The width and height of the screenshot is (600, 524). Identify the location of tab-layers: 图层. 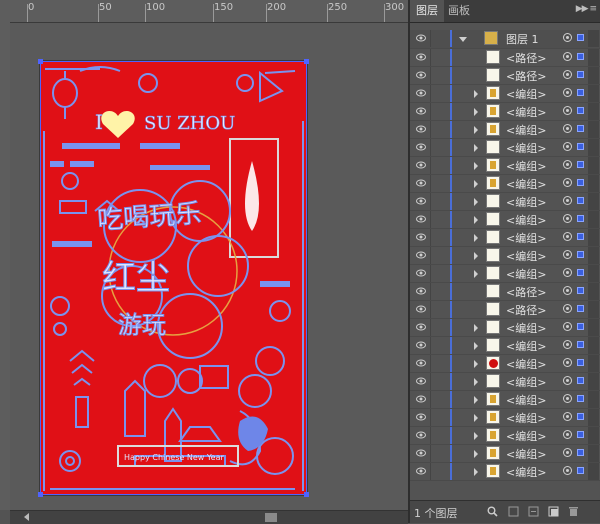
(427, 11).